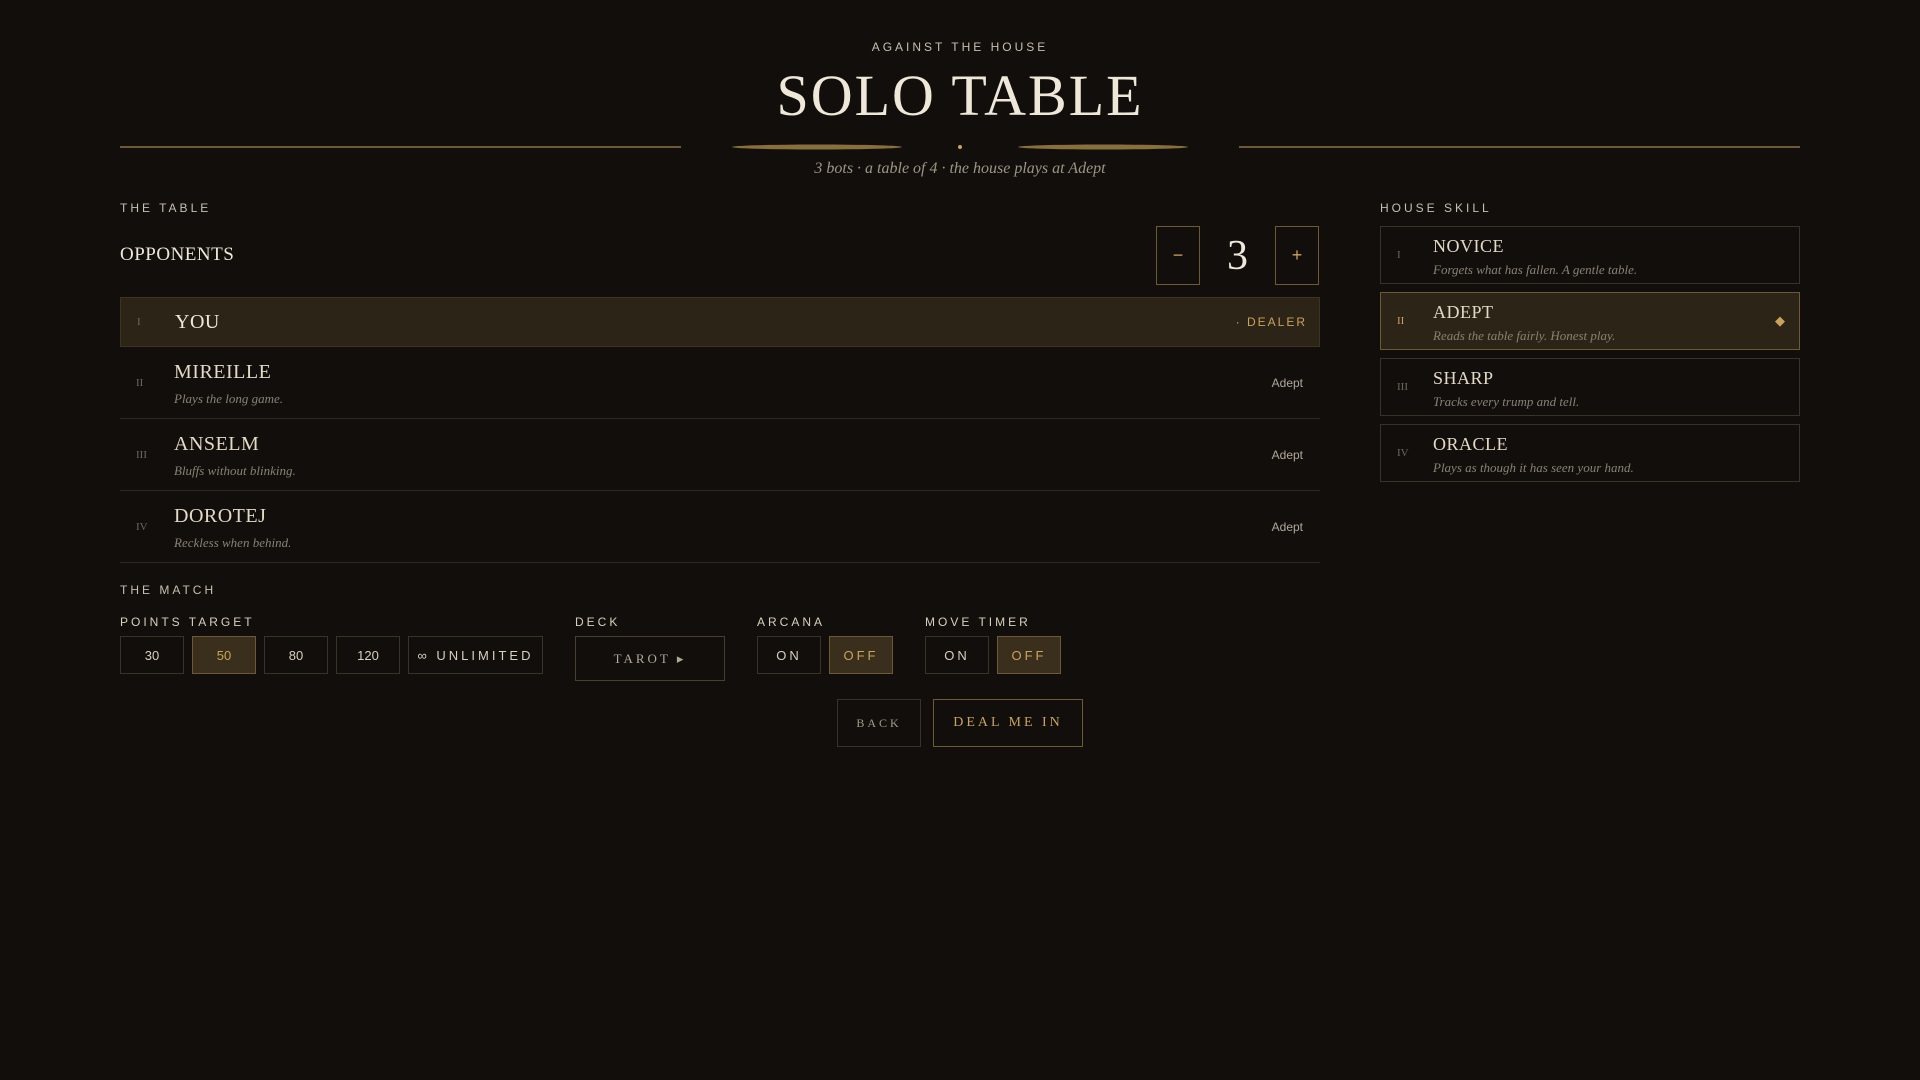 This screenshot has height=1080, width=1920. I want to click on deck-select: TAROT ▸, so click(650, 658).